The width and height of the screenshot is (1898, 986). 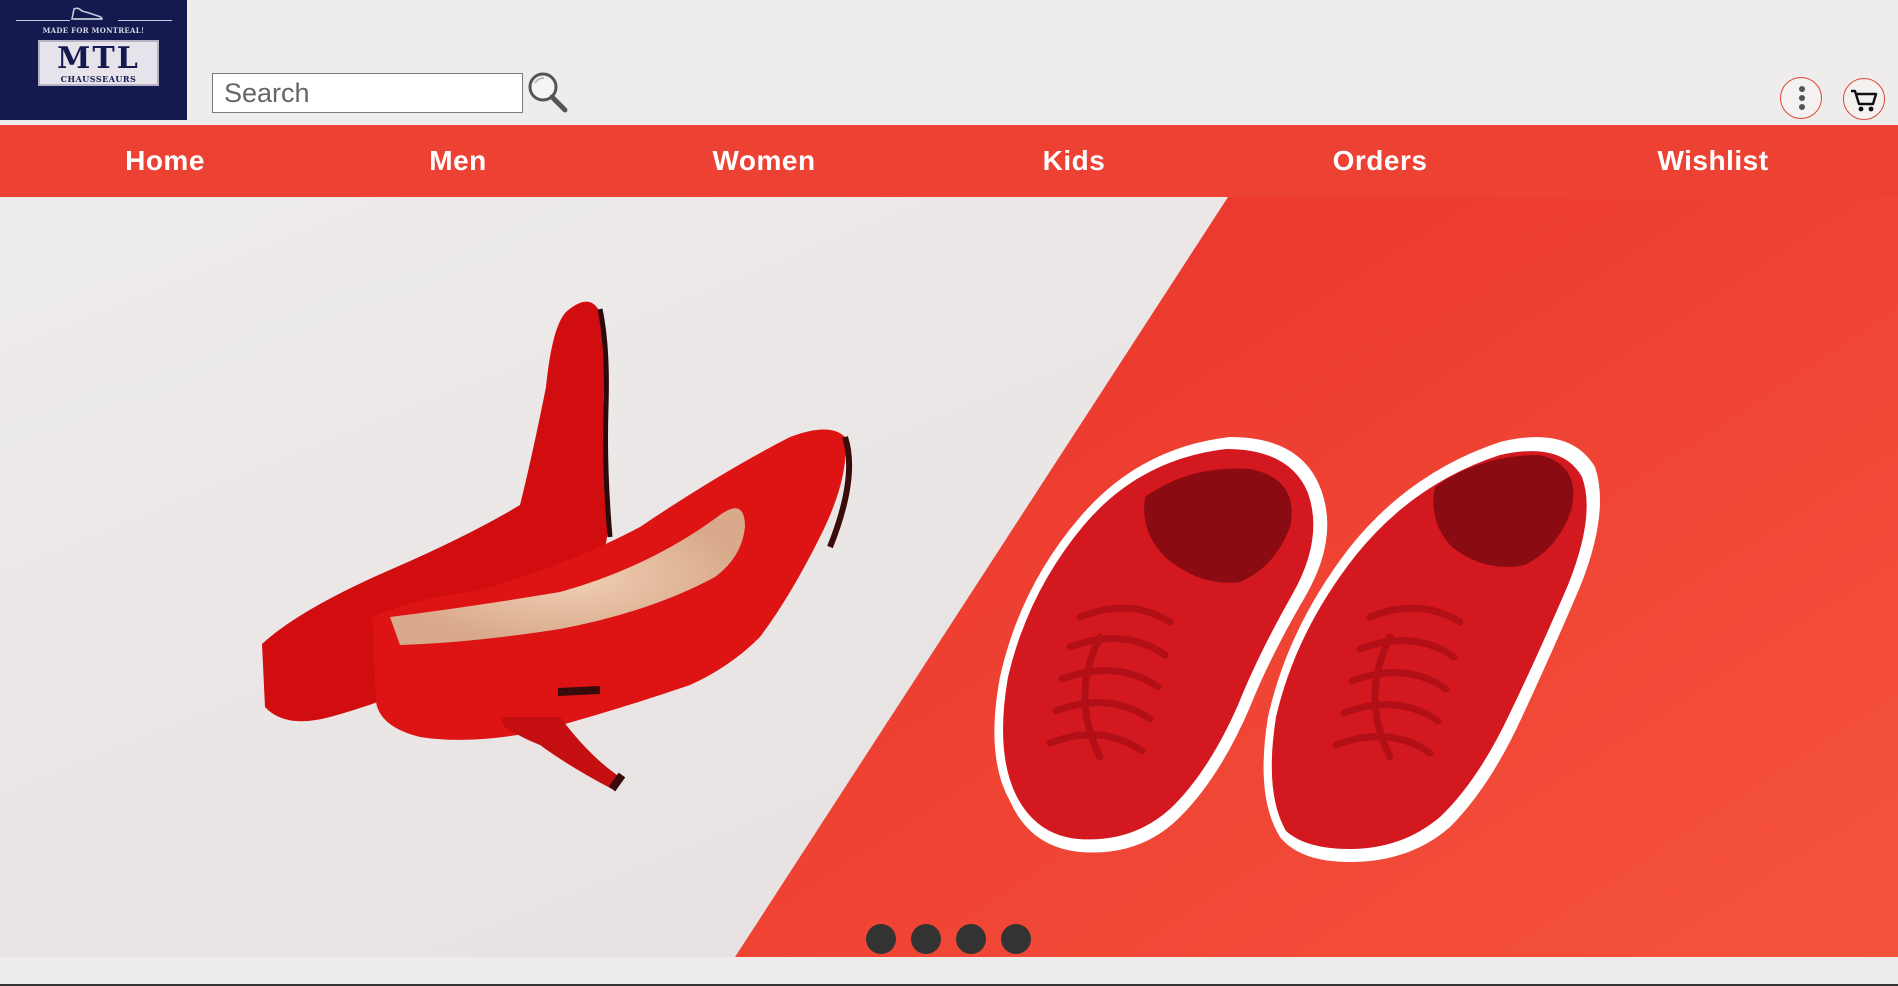 What do you see at coordinates (165, 161) in the screenshot?
I see `nav-item-home: Home` at bounding box center [165, 161].